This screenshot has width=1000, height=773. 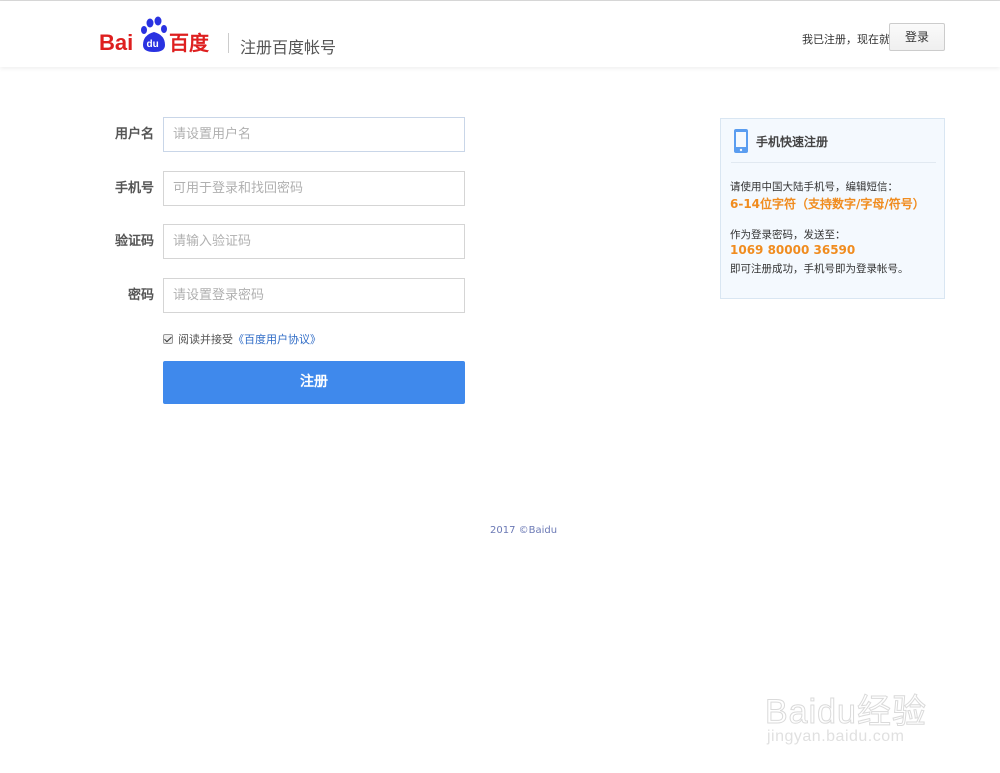 What do you see at coordinates (277, 339) in the screenshot?
I see `agreement-link: 《百度用户协议》` at bounding box center [277, 339].